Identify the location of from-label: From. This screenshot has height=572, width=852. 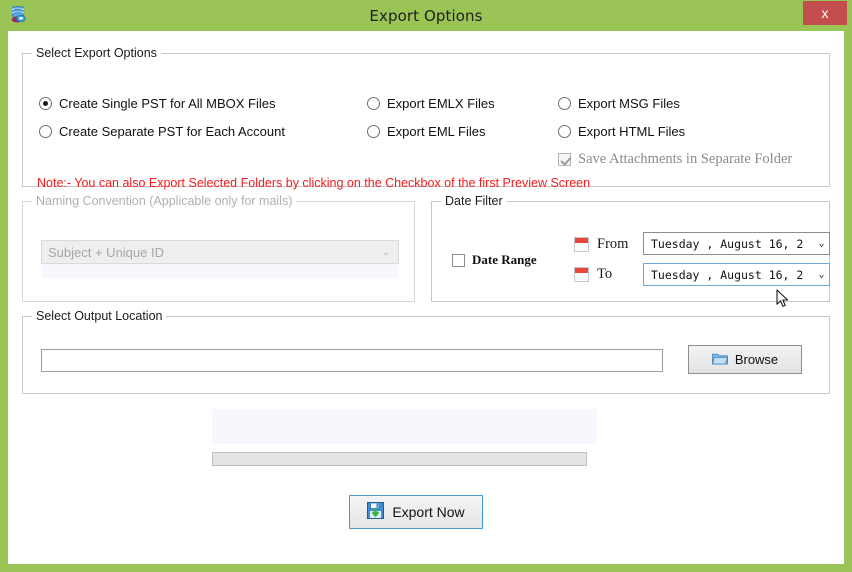
(613, 244).